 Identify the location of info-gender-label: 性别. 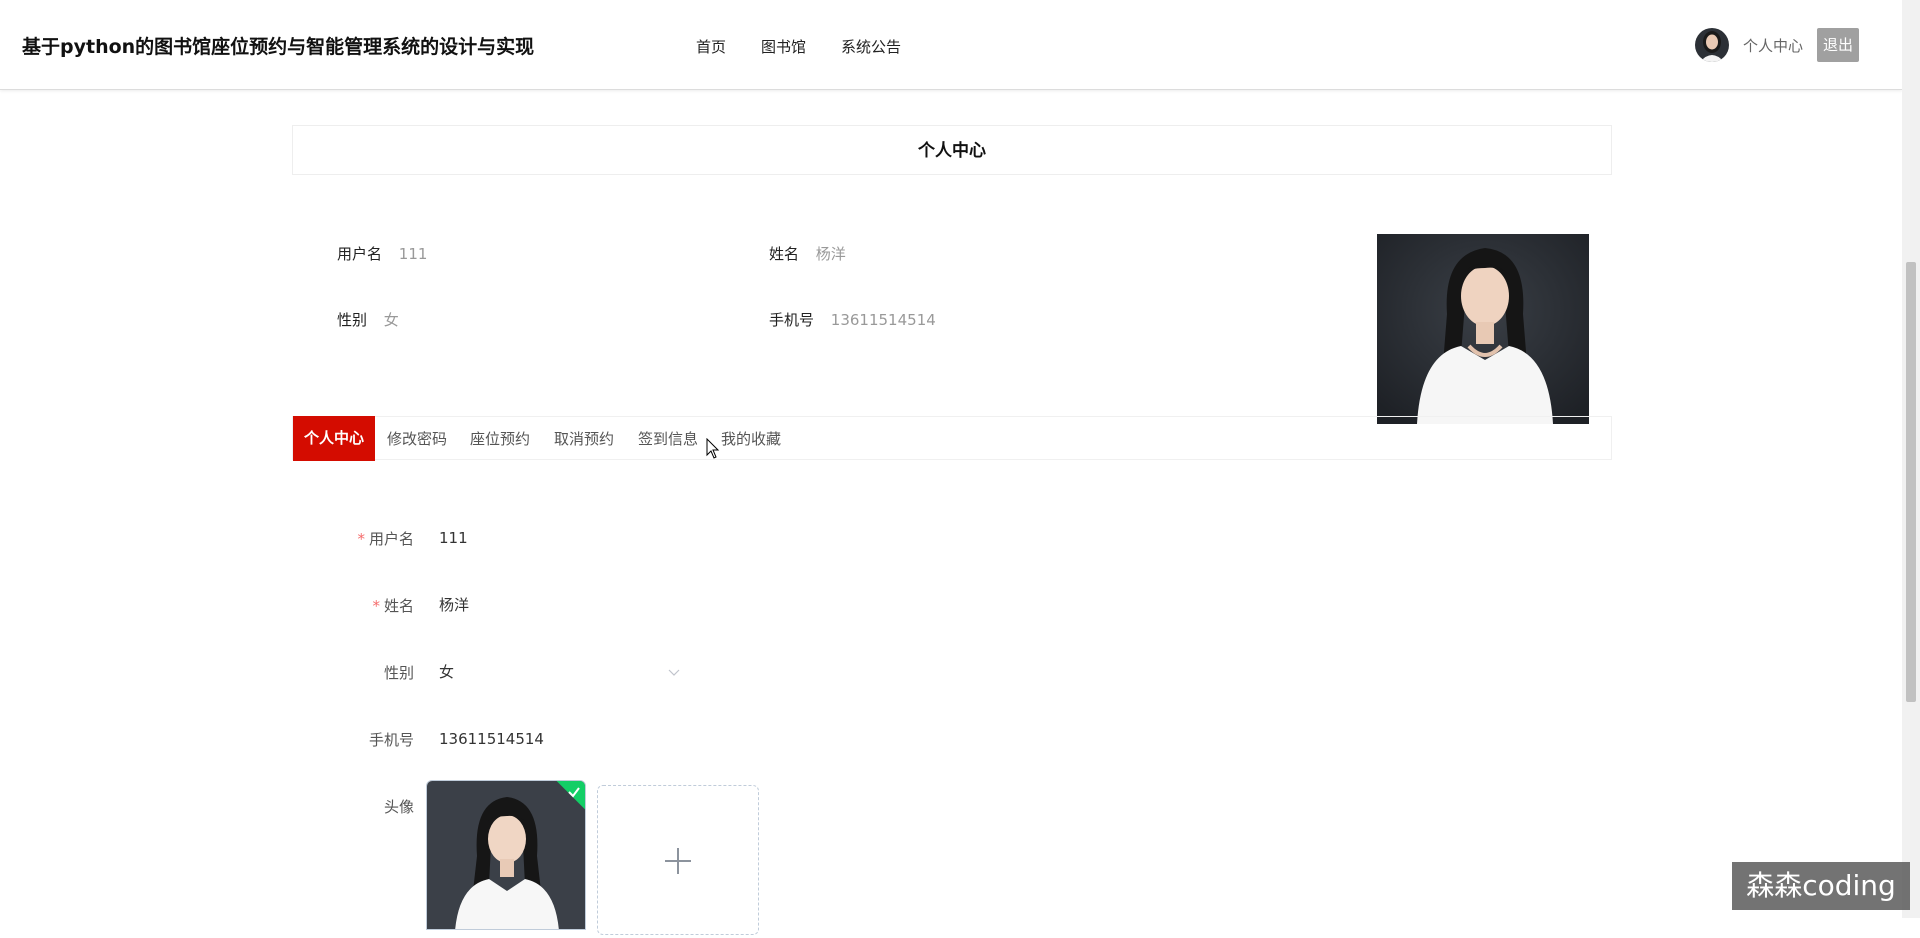
(352, 320).